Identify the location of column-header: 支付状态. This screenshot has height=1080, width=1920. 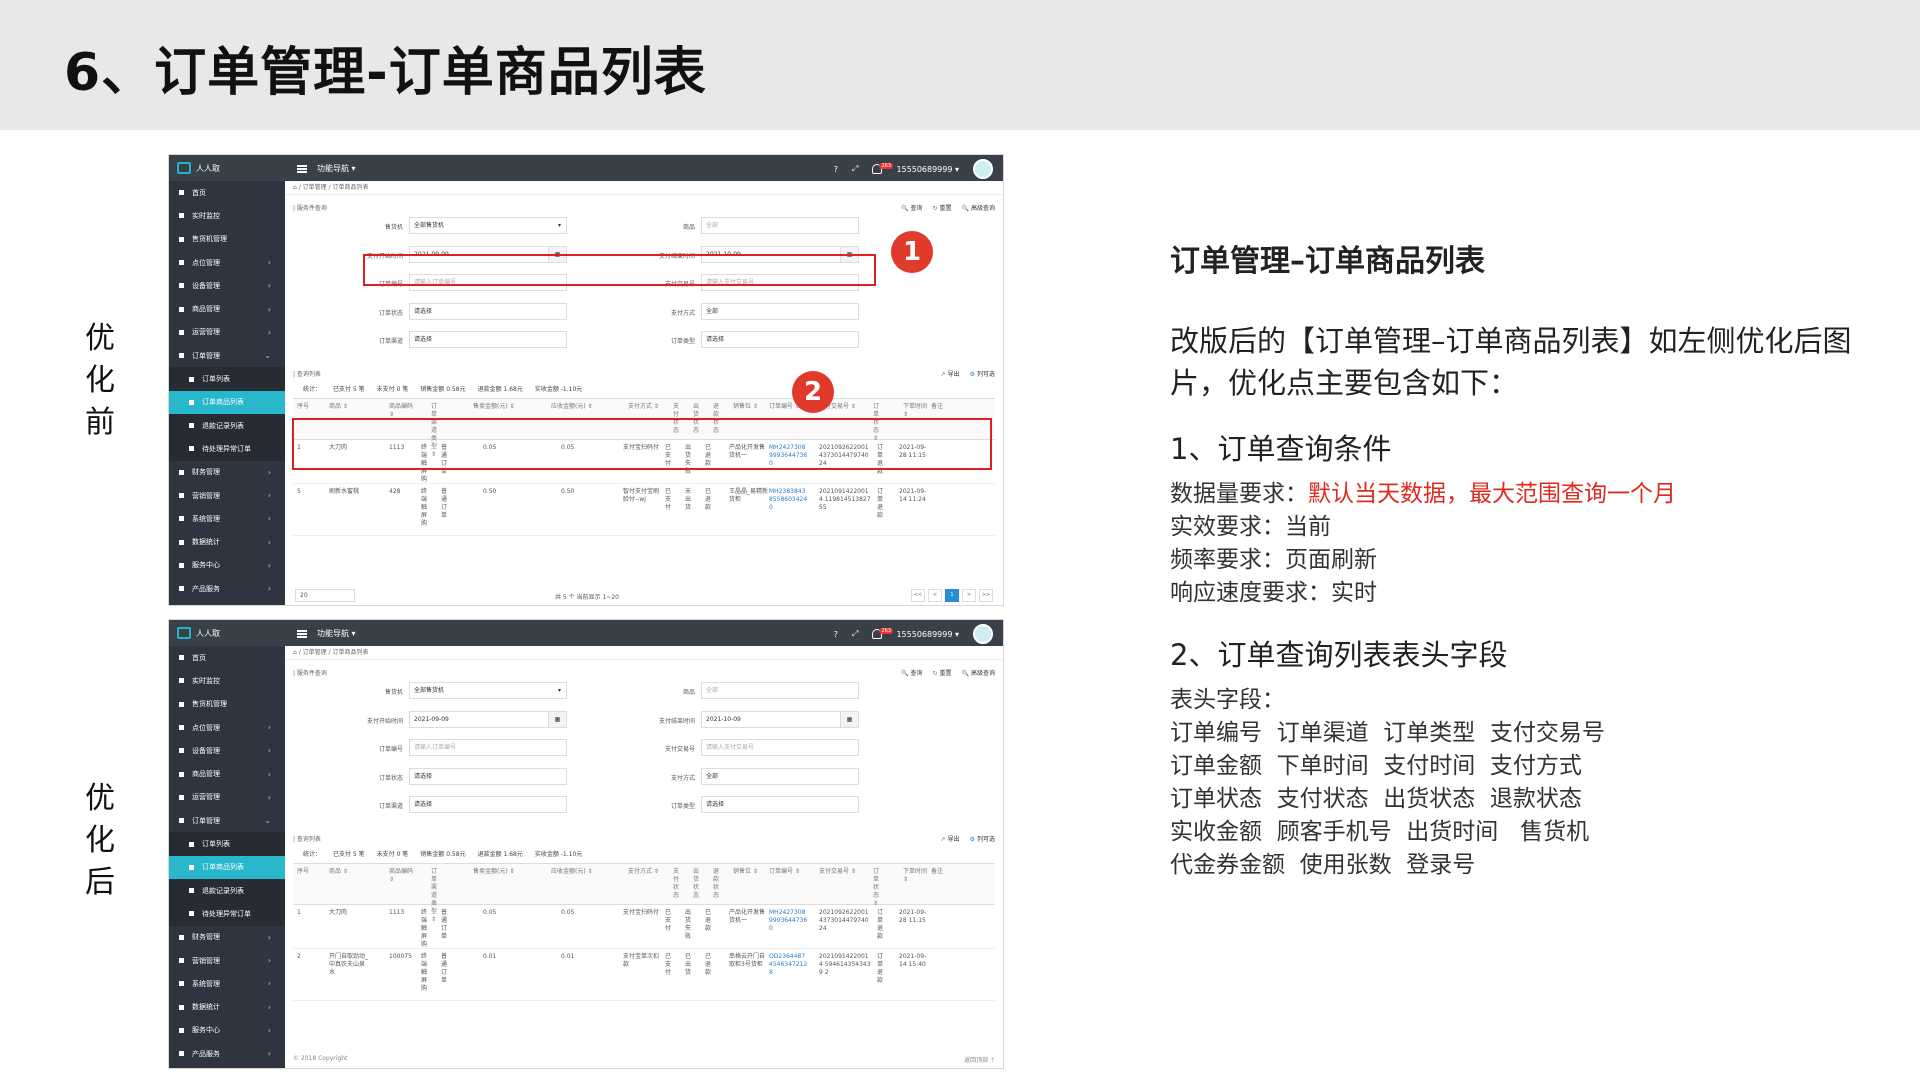
(676, 884).